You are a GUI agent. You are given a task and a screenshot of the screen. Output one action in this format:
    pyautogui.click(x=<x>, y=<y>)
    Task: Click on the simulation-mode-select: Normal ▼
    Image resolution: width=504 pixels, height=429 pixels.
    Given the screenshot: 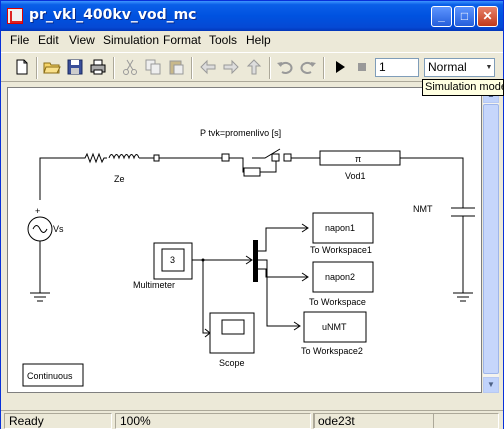 What is the action you would take?
    pyautogui.click(x=459, y=67)
    